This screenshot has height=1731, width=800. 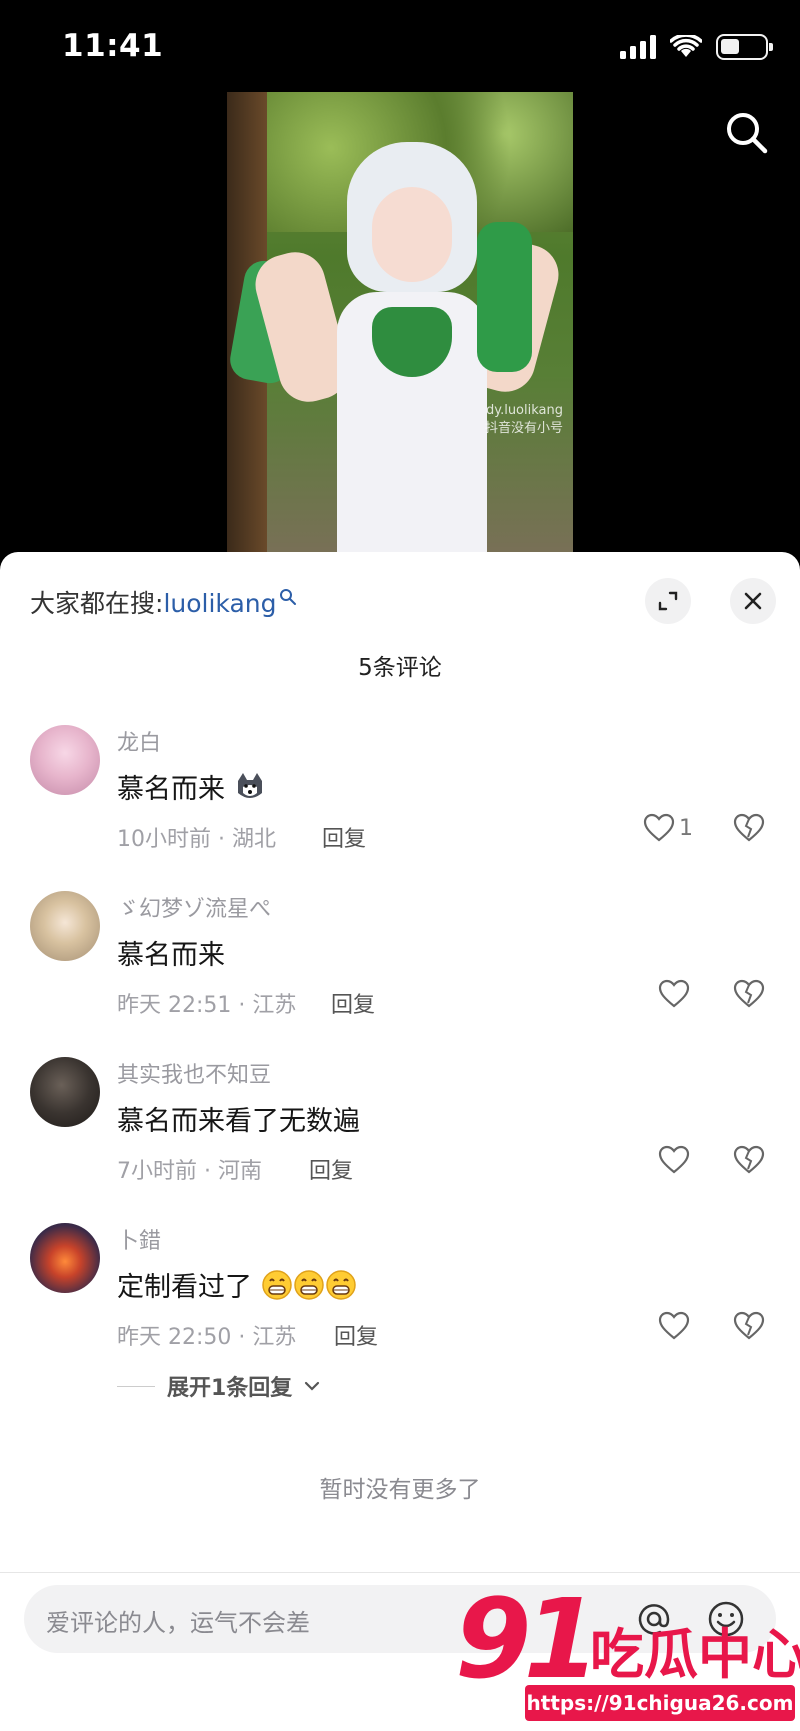 I want to click on hot-search-keyword: luolikang, so click(x=219, y=603).